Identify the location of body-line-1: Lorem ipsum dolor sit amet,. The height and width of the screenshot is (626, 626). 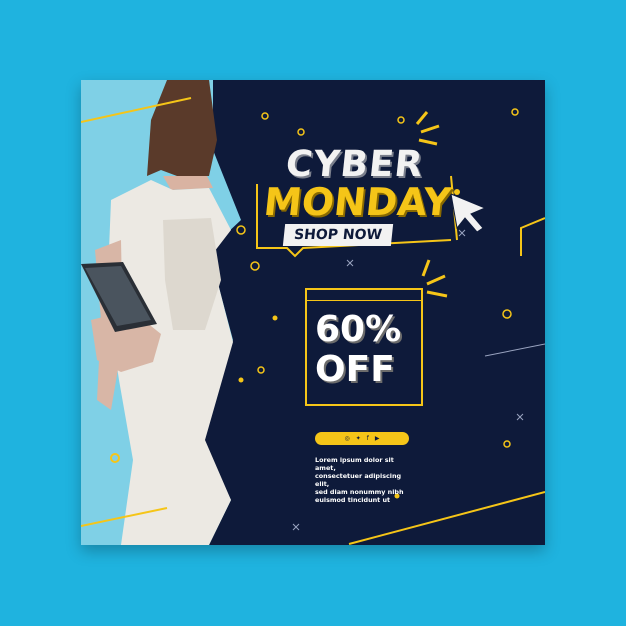
(354, 464).